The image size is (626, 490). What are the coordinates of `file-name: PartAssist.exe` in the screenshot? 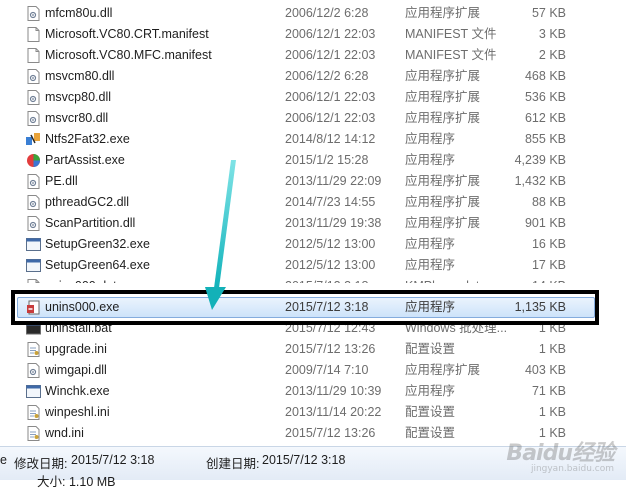 It's located at (85, 160).